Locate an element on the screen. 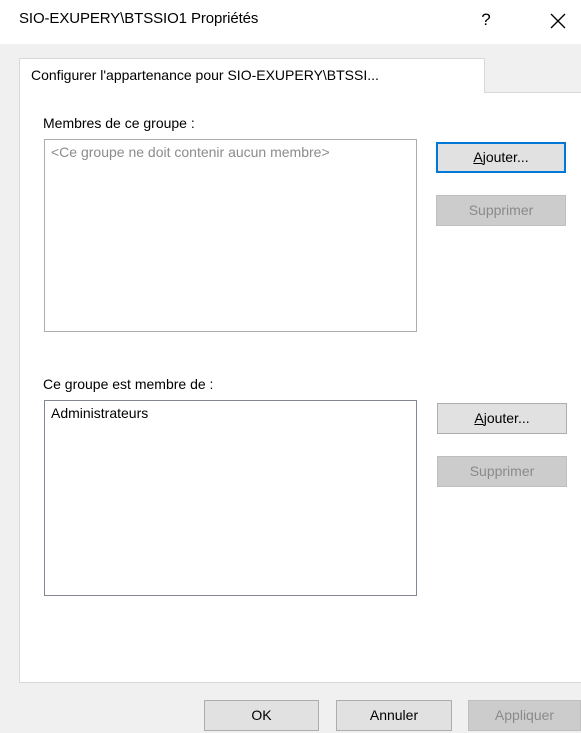  title-bar: SIO-EXUPERY\BTSSIO1 Propriétés ? is located at coordinates (290, 22).